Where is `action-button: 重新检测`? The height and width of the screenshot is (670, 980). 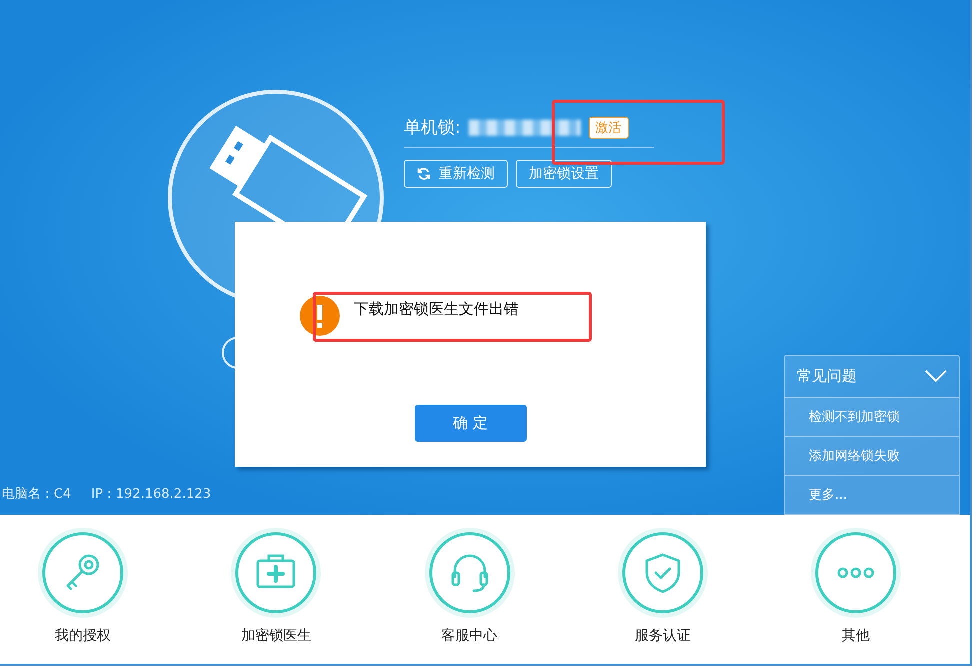
action-button: 重新检测 is located at coordinates (456, 174).